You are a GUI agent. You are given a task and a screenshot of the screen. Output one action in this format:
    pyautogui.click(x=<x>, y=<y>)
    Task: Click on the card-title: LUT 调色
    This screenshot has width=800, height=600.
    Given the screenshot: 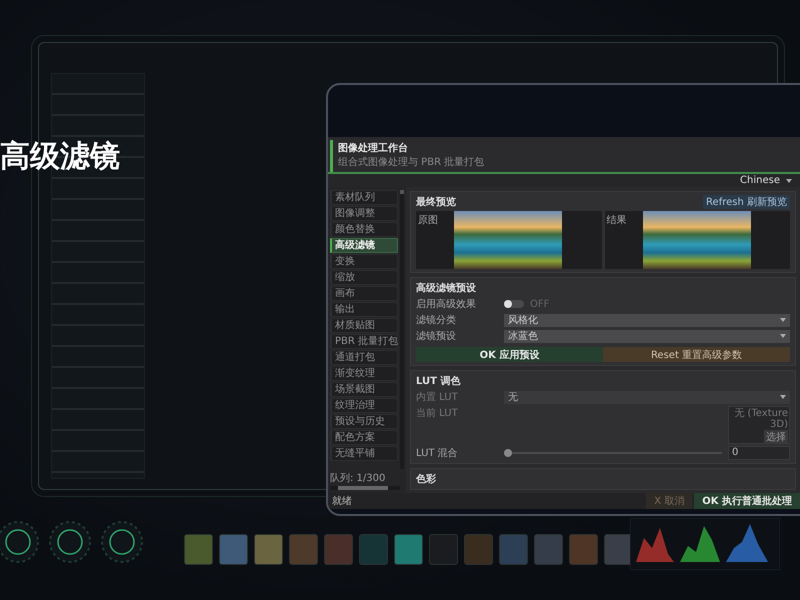 What is the action you would take?
    pyautogui.click(x=439, y=381)
    